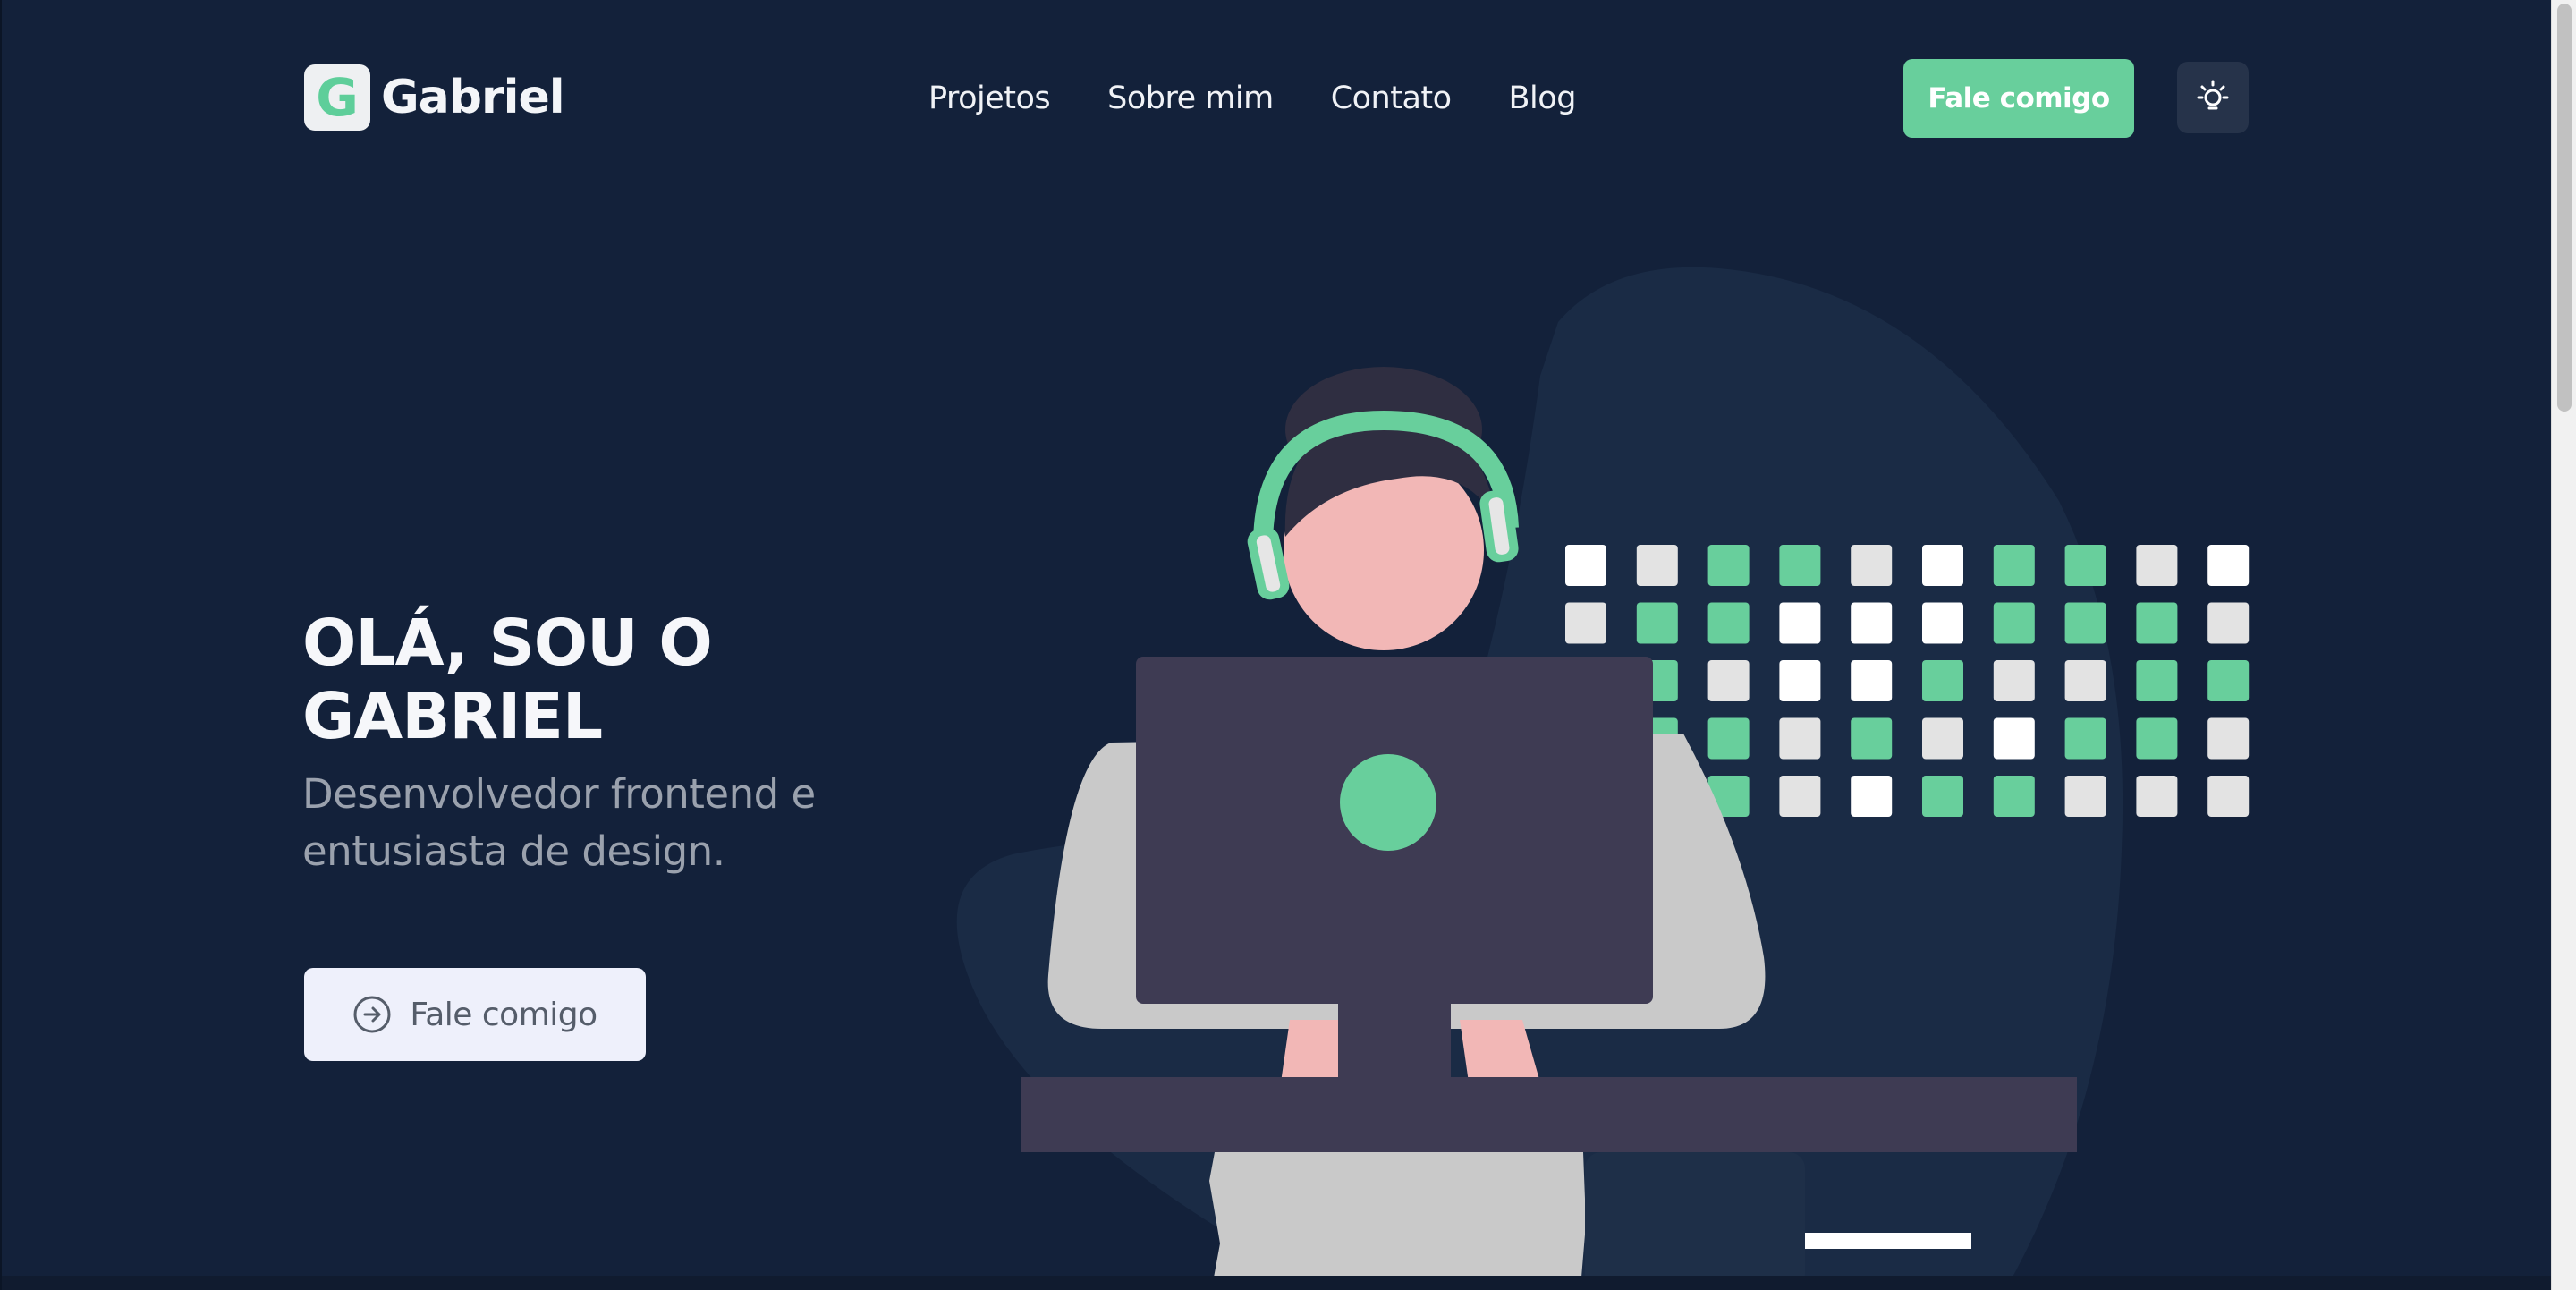 This screenshot has width=2576, height=1290. What do you see at coordinates (1391, 98) in the screenshot?
I see `nav-link-contato: Contato` at bounding box center [1391, 98].